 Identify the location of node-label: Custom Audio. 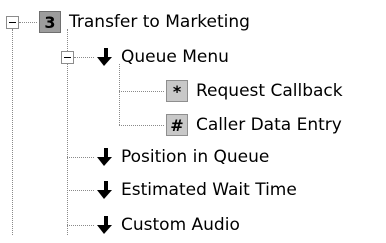
(180, 225).